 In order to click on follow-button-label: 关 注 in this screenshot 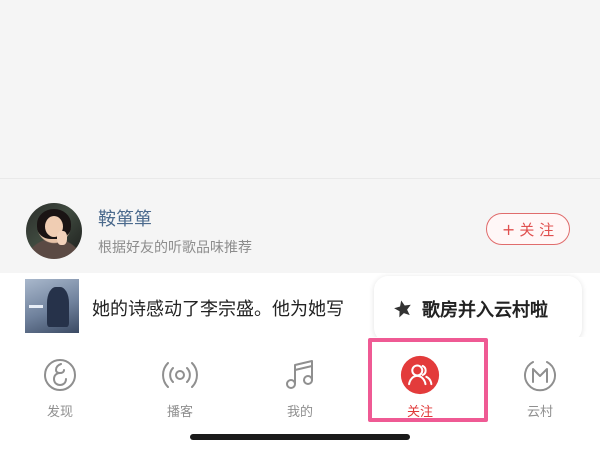, I will do `click(537, 229)`.